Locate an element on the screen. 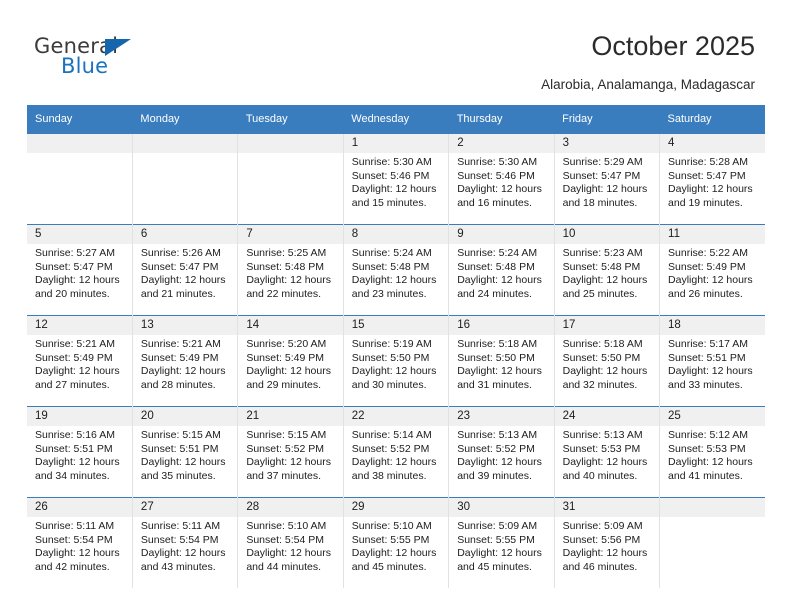  daylight-text: Daylight: 12 hours and 38 minutes. is located at coordinates (394, 469).